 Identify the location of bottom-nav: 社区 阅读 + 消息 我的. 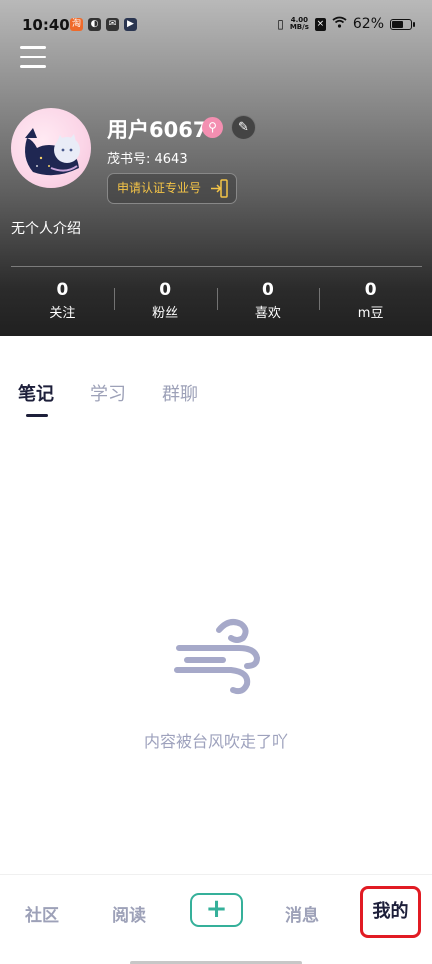
(216, 919).